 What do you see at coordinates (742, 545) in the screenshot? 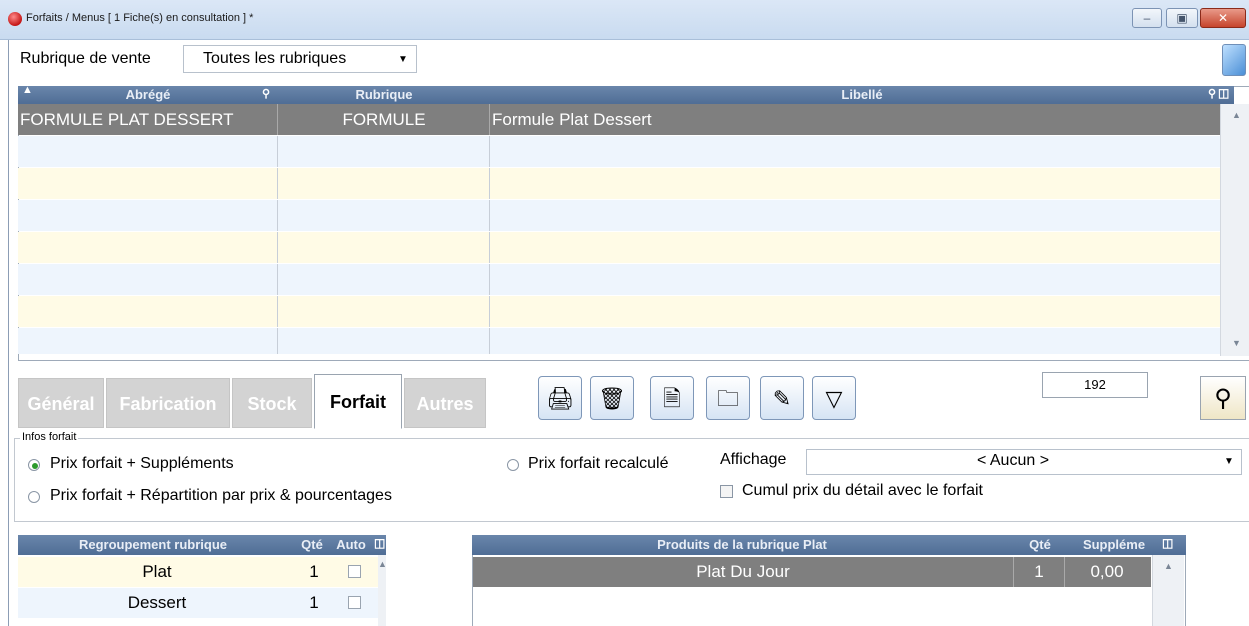
I see `col-produits: Produits de la rubrique Plat` at bounding box center [742, 545].